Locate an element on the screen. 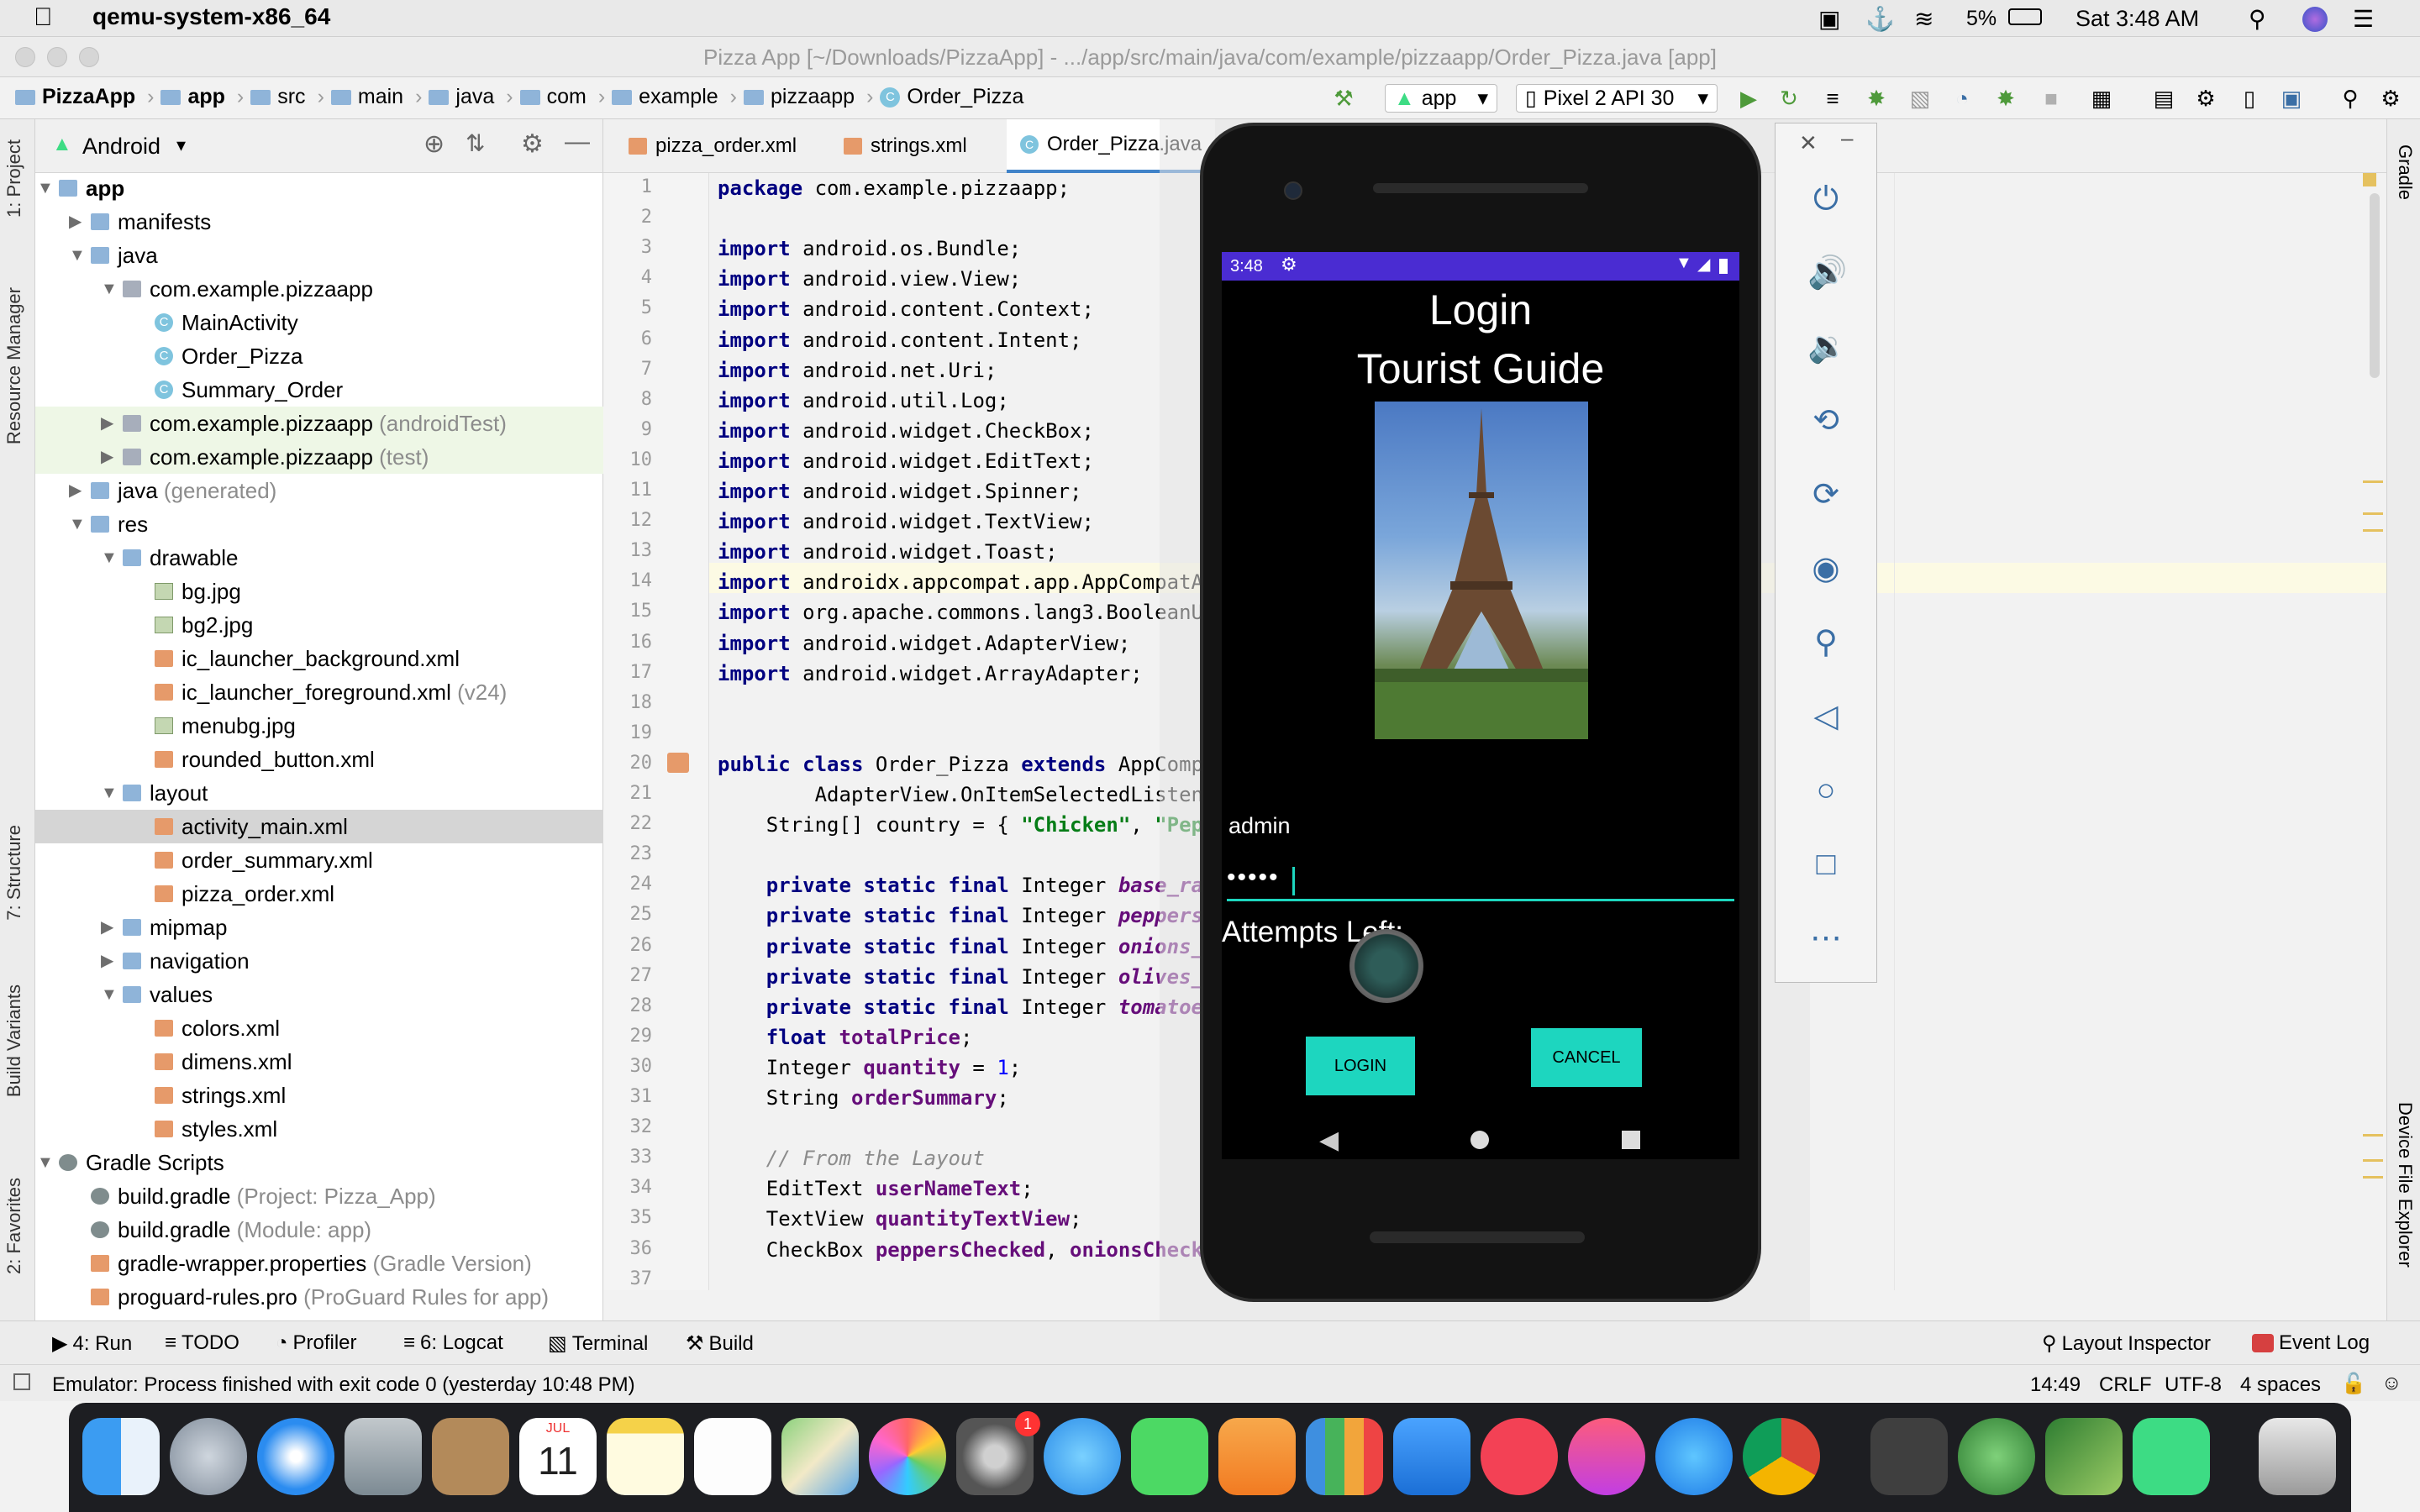  debug-icon: ✸ is located at coordinates (1876, 98).